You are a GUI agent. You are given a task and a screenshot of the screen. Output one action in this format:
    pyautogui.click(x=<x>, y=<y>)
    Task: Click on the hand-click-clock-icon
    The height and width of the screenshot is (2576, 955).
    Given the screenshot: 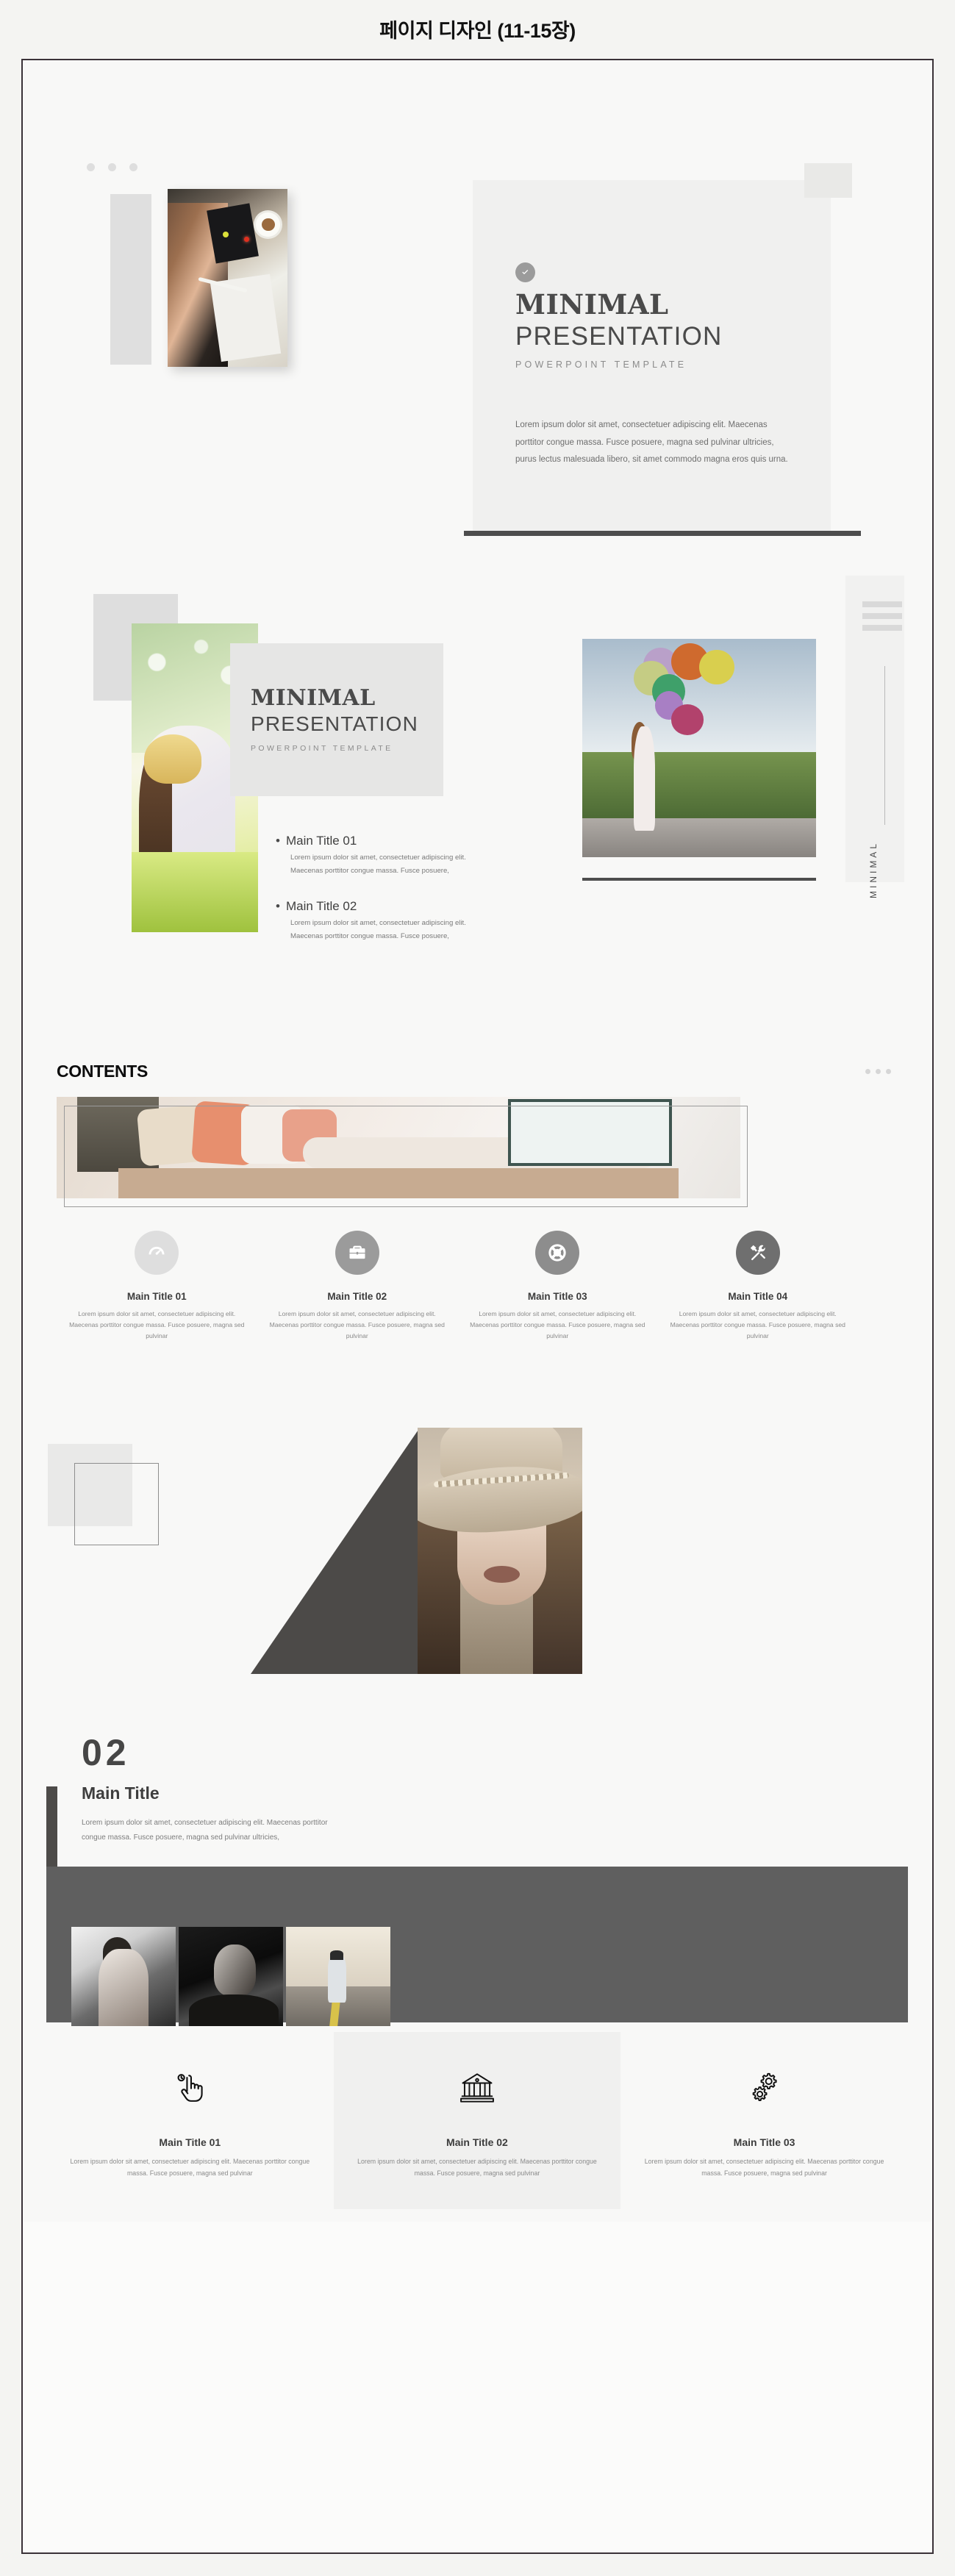 What is the action you would take?
    pyautogui.click(x=190, y=2087)
    